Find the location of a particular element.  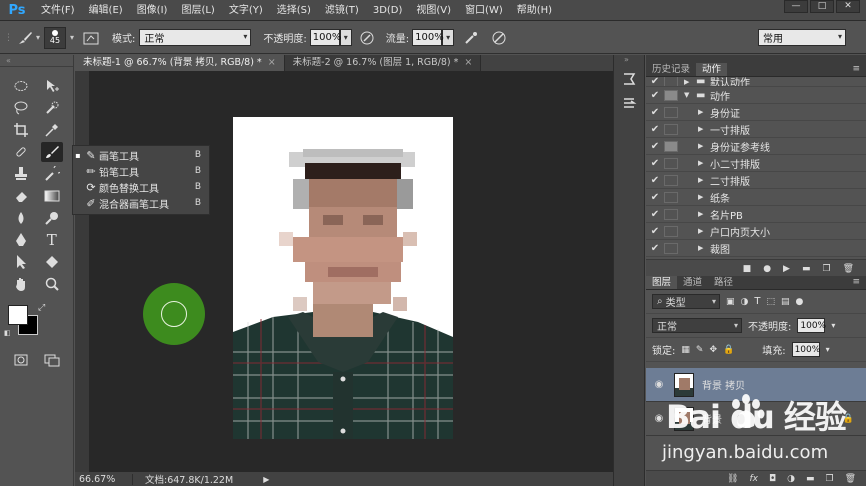

tab-document-1: 未标题-1 @ 66.7% (背景 拷贝, RGB/8) * × is located at coordinates (180, 63).